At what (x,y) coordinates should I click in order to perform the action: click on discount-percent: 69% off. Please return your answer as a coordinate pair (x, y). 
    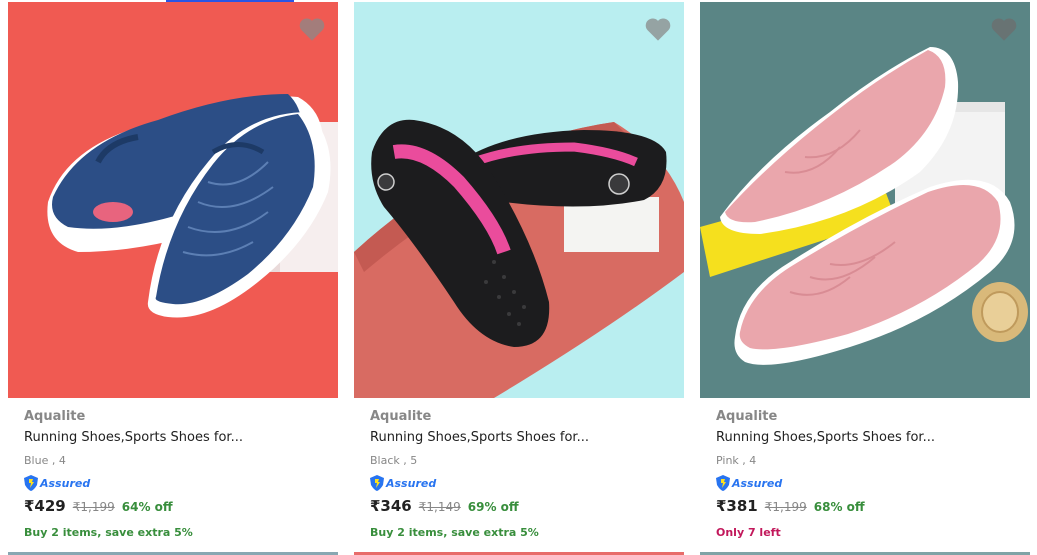
    Looking at the image, I should click on (493, 507).